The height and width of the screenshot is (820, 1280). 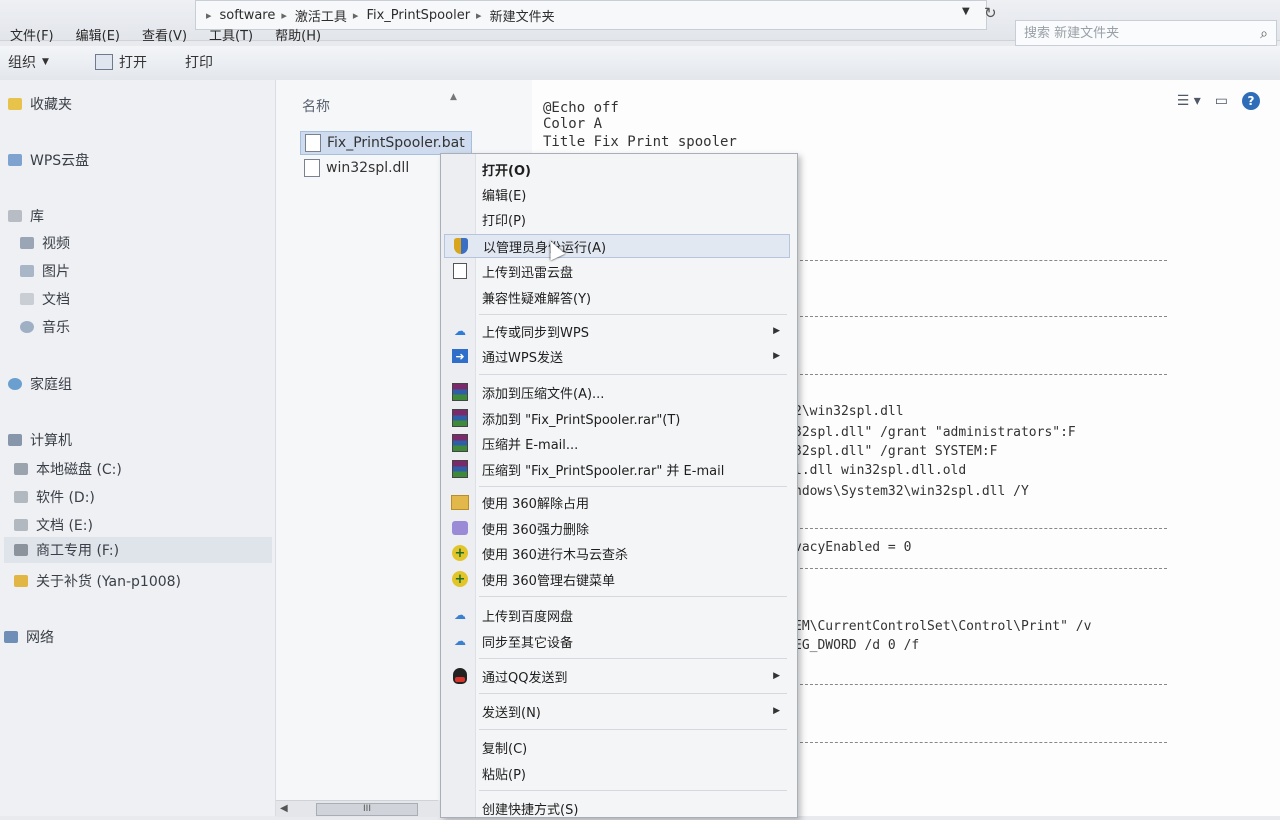 I want to click on print-label: 打印, so click(x=199, y=63).